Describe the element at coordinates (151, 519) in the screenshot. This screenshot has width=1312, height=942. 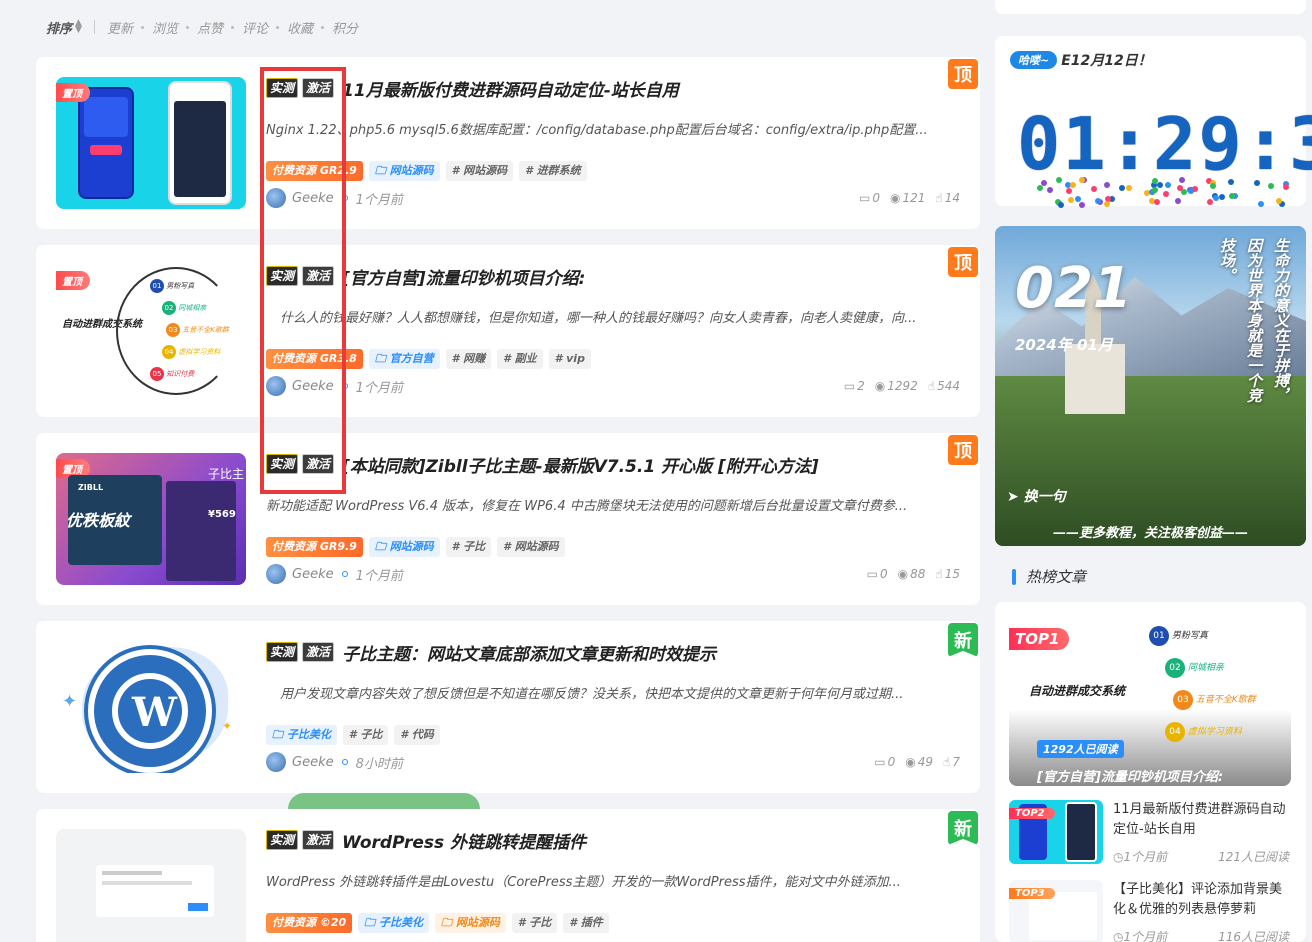
I see `post-thumbnail: 置顶 ZIBLL 优秩板紋 子比主 ¥569` at that location.